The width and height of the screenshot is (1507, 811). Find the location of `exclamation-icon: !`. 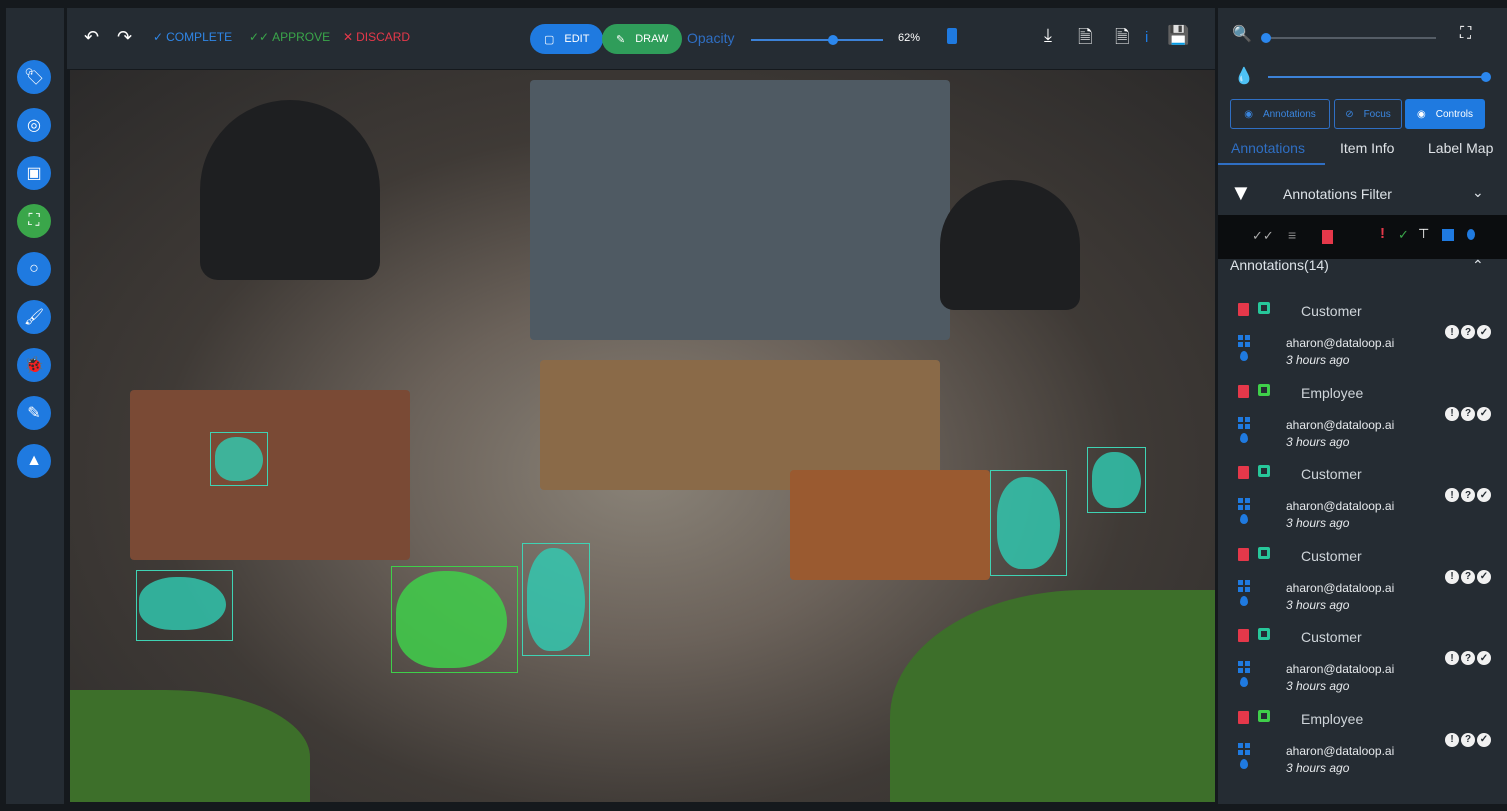

exclamation-icon: ! is located at coordinates (1382, 233).